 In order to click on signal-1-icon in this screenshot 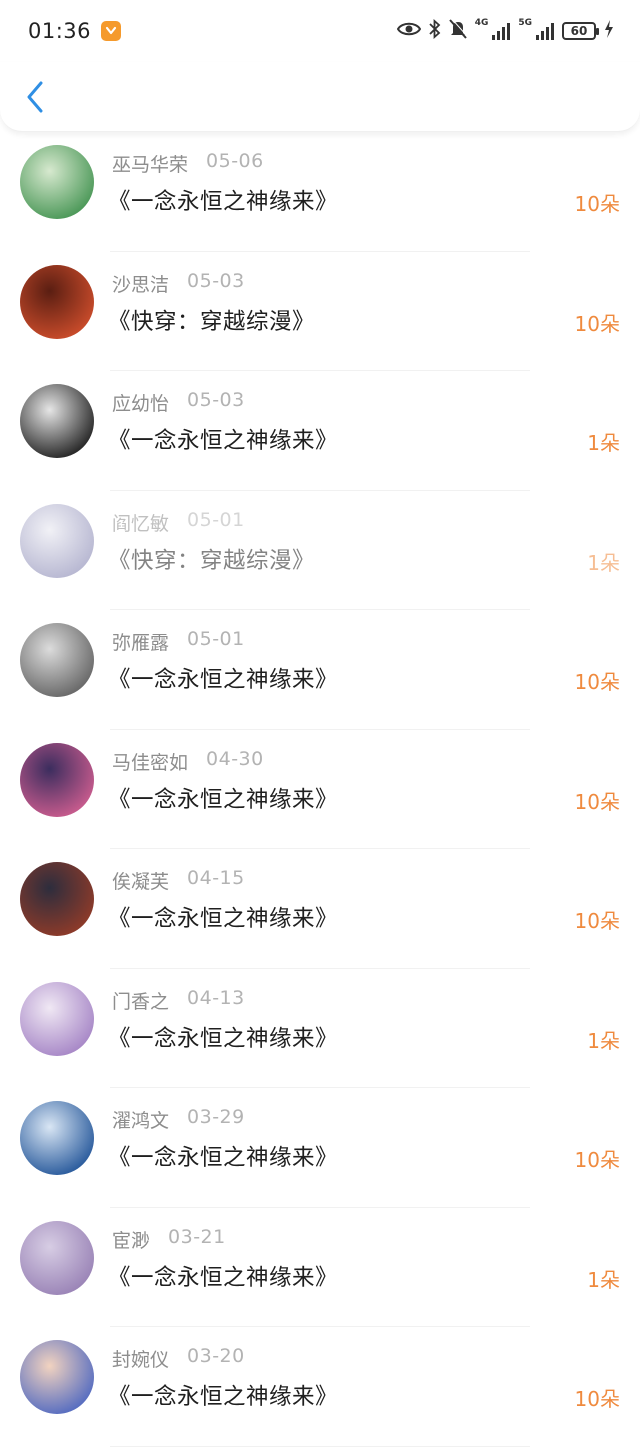, I will do `click(501, 31)`.